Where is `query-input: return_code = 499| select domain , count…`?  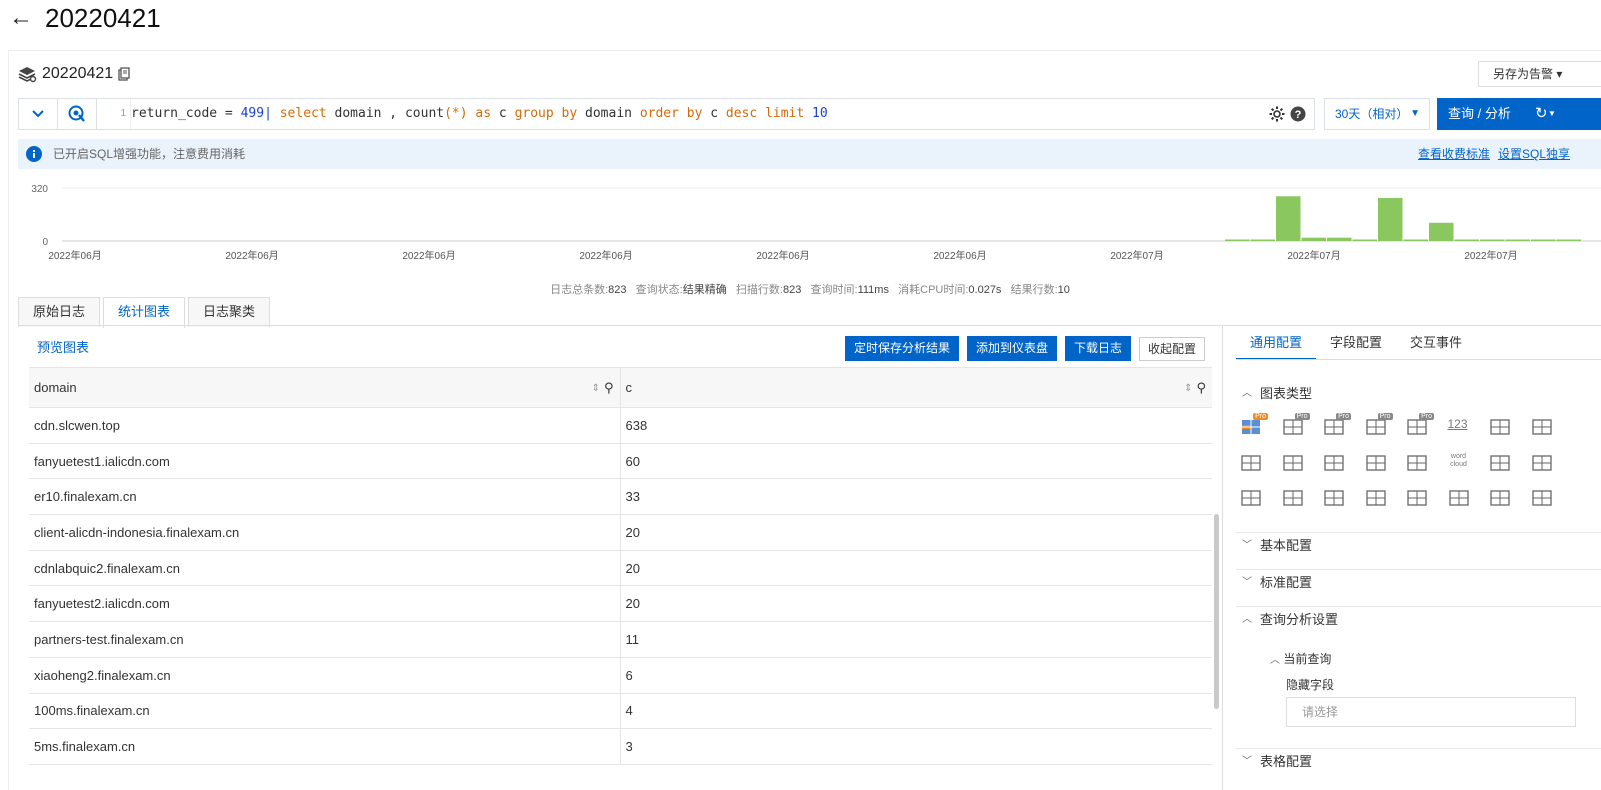
query-input: return_code = 499| select domain , count… is located at coordinates (479, 114).